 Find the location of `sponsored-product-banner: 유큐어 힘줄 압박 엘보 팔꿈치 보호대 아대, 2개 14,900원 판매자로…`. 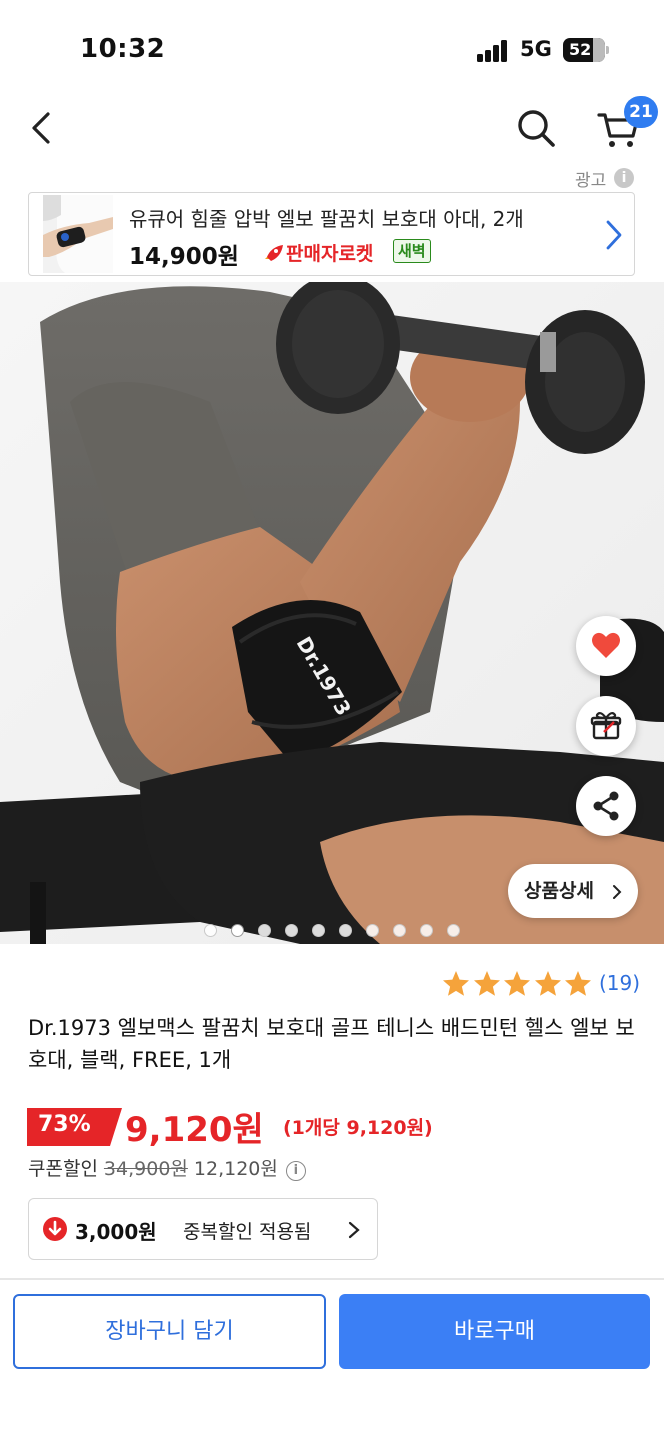

sponsored-product-banner: 유큐어 힘줄 압박 엘보 팔꿈치 보호대 아대, 2개 14,900원 판매자로… is located at coordinates (331, 234).